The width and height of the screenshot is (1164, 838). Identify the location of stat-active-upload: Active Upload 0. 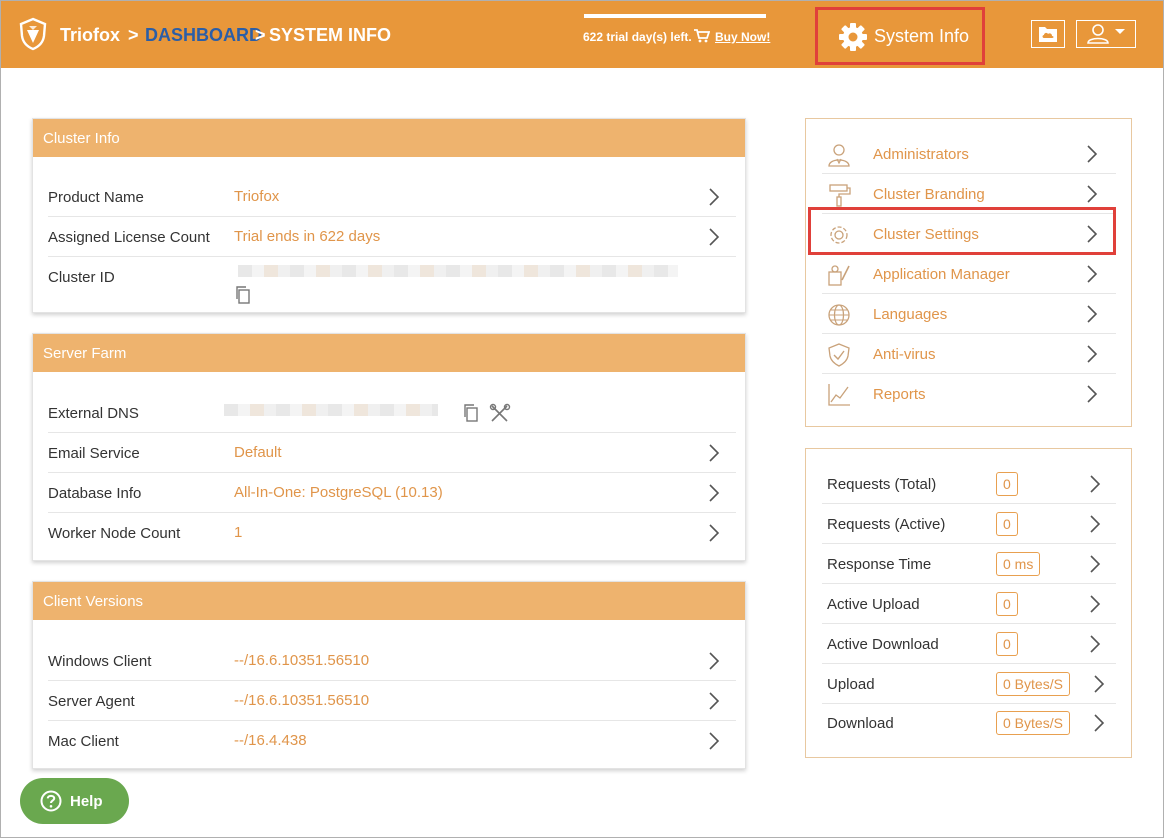
(969, 604).